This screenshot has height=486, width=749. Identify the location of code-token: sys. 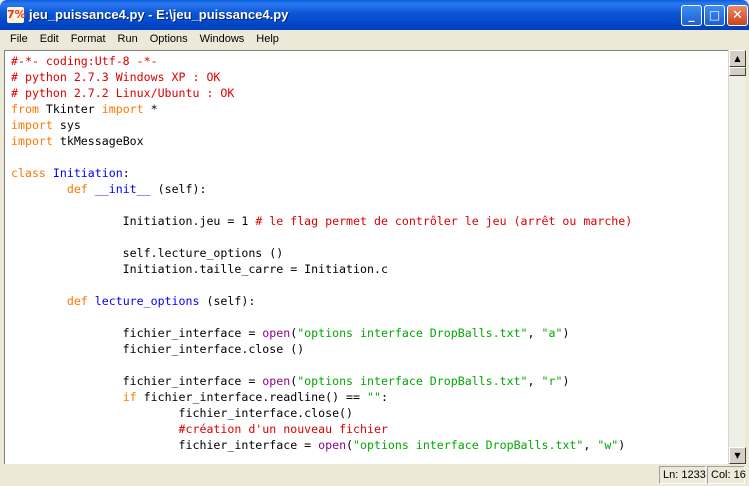
(66, 125).